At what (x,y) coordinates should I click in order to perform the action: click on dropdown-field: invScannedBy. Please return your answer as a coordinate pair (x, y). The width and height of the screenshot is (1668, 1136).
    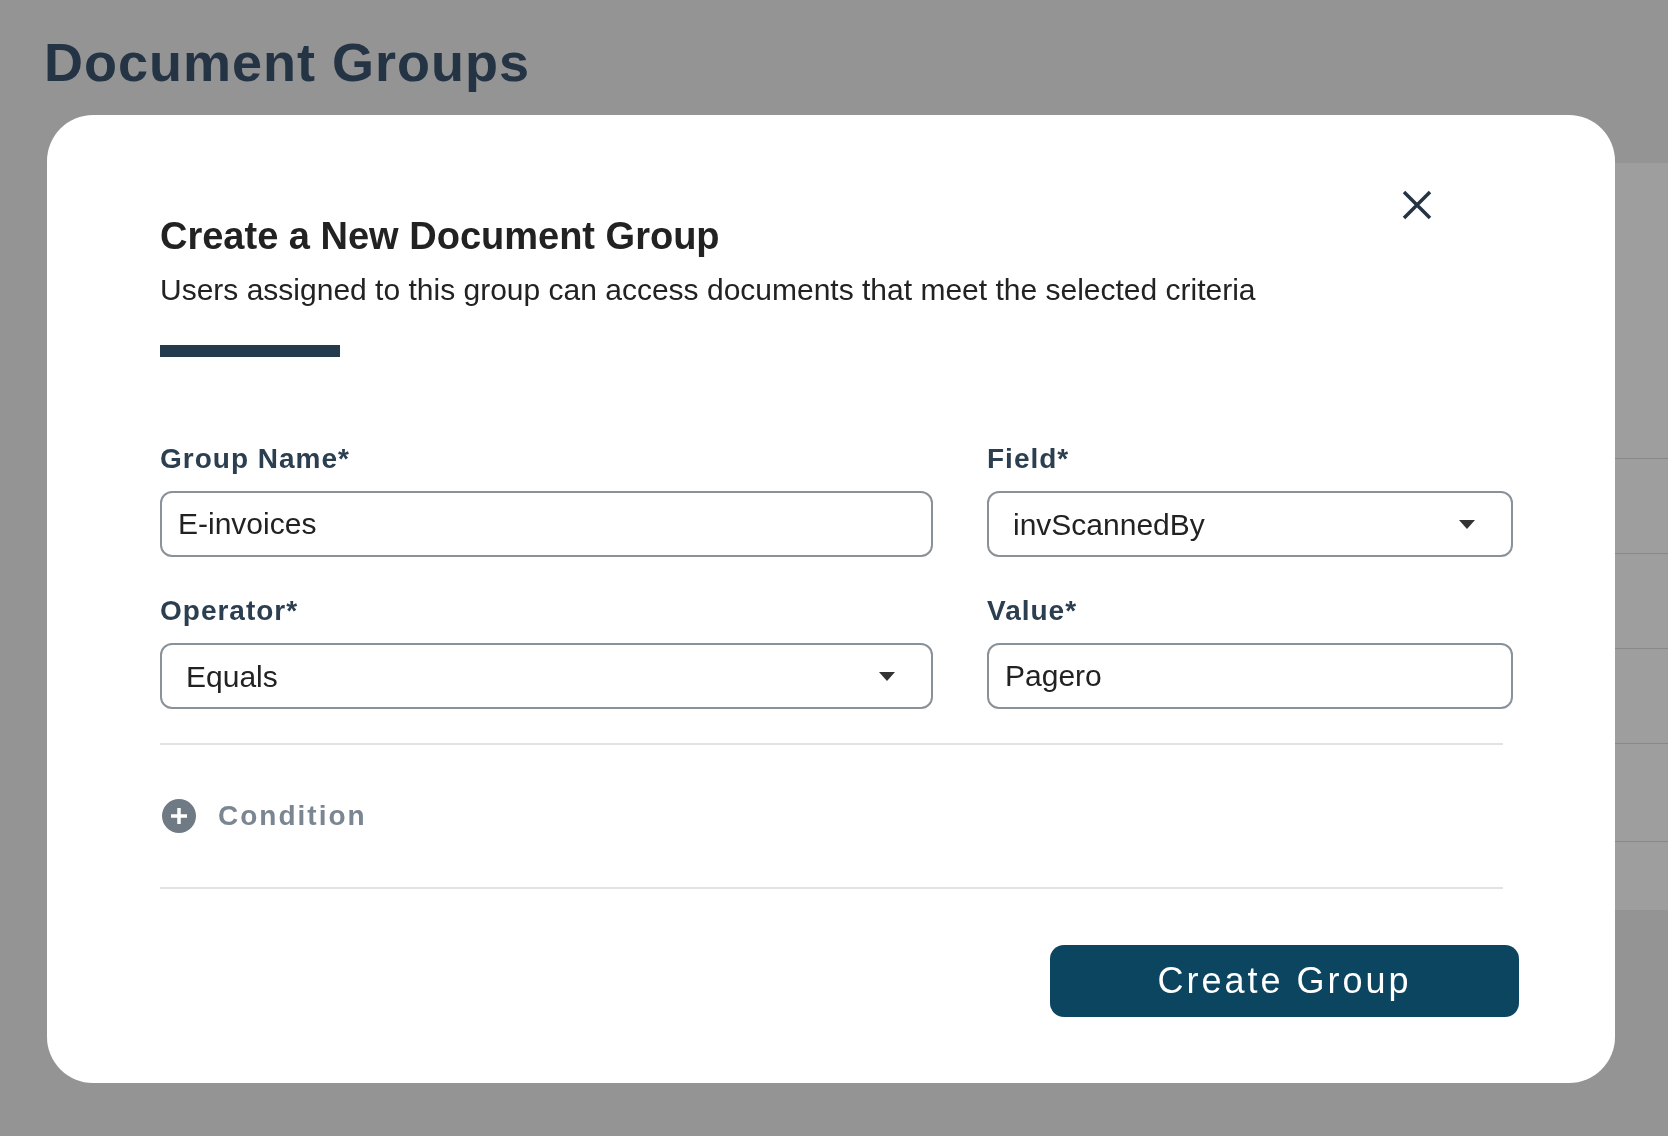
    Looking at the image, I should click on (1250, 524).